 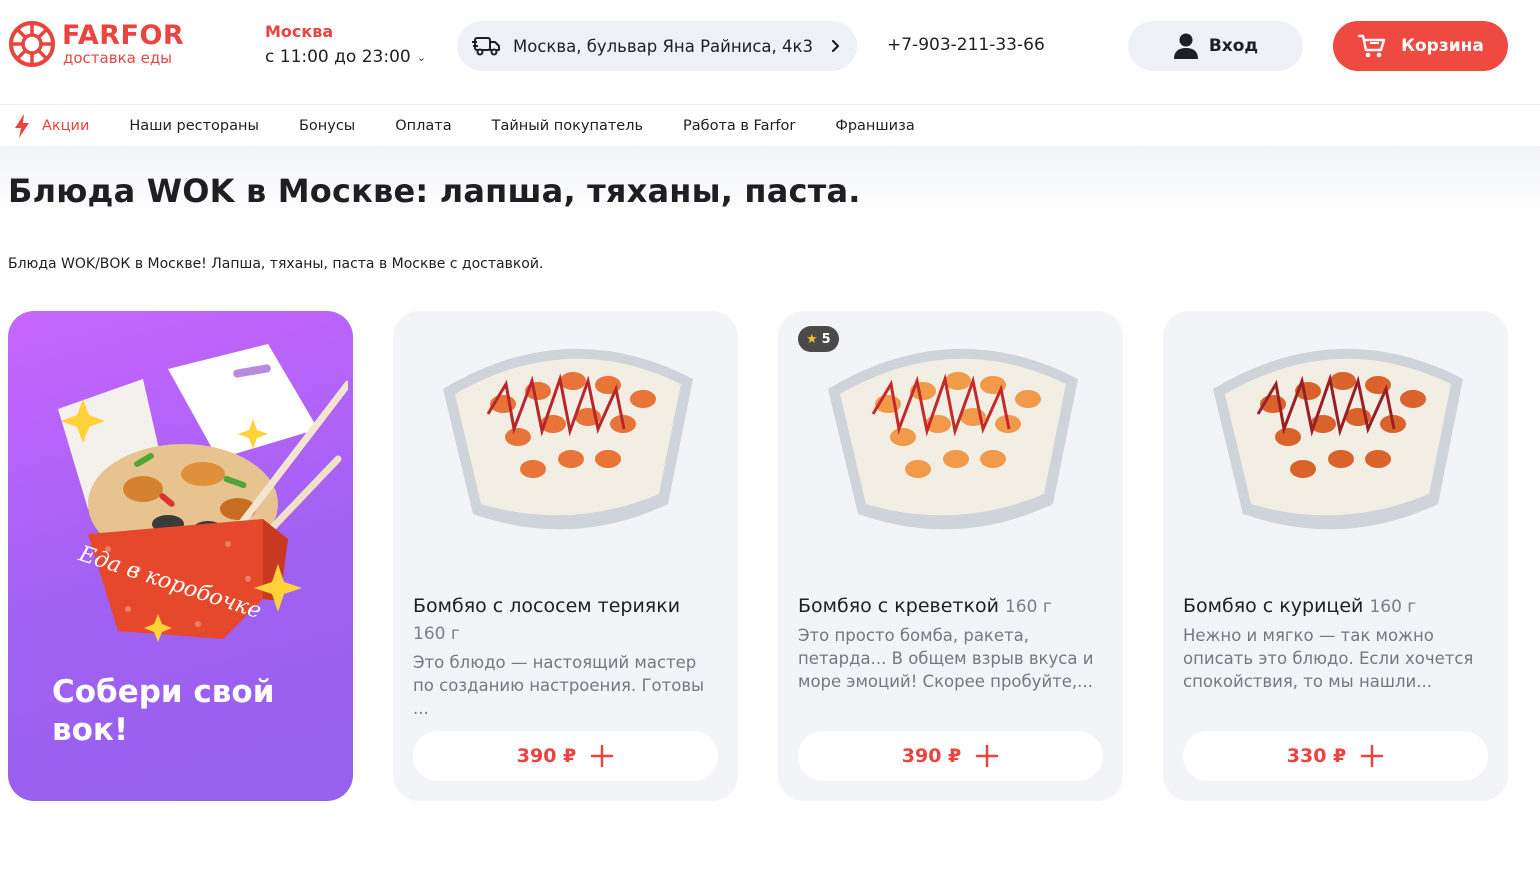 What do you see at coordinates (898, 606) in the screenshot?
I see `product-name: Бомбяо с креветкой` at bounding box center [898, 606].